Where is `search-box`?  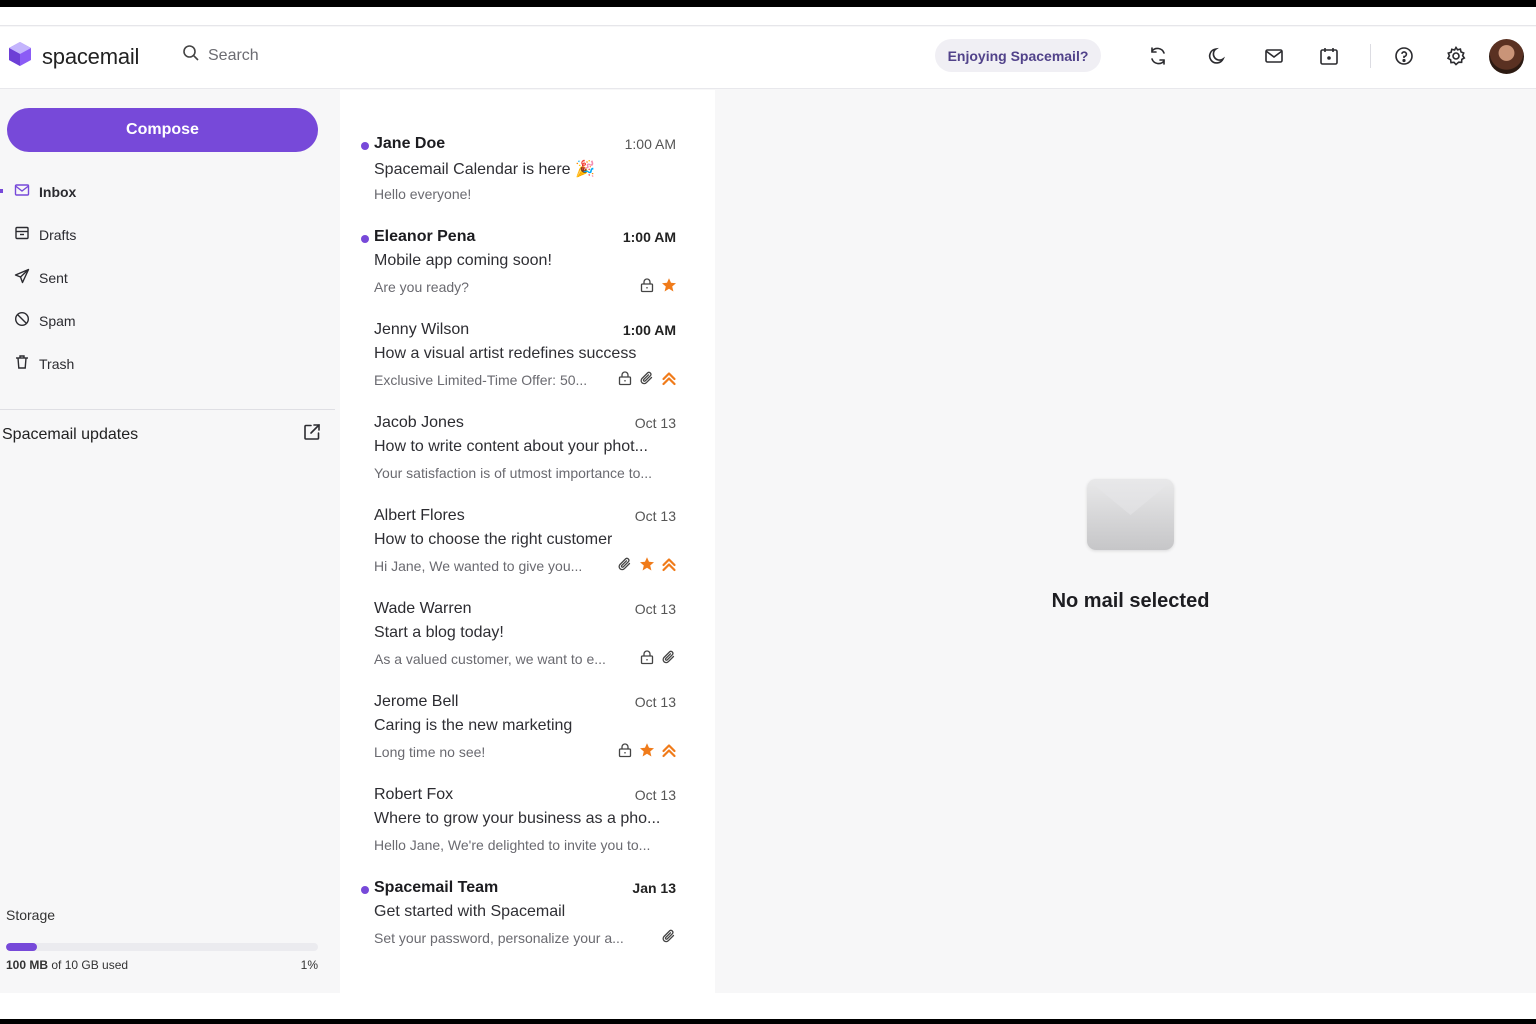 search-box is located at coordinates (295, 55).